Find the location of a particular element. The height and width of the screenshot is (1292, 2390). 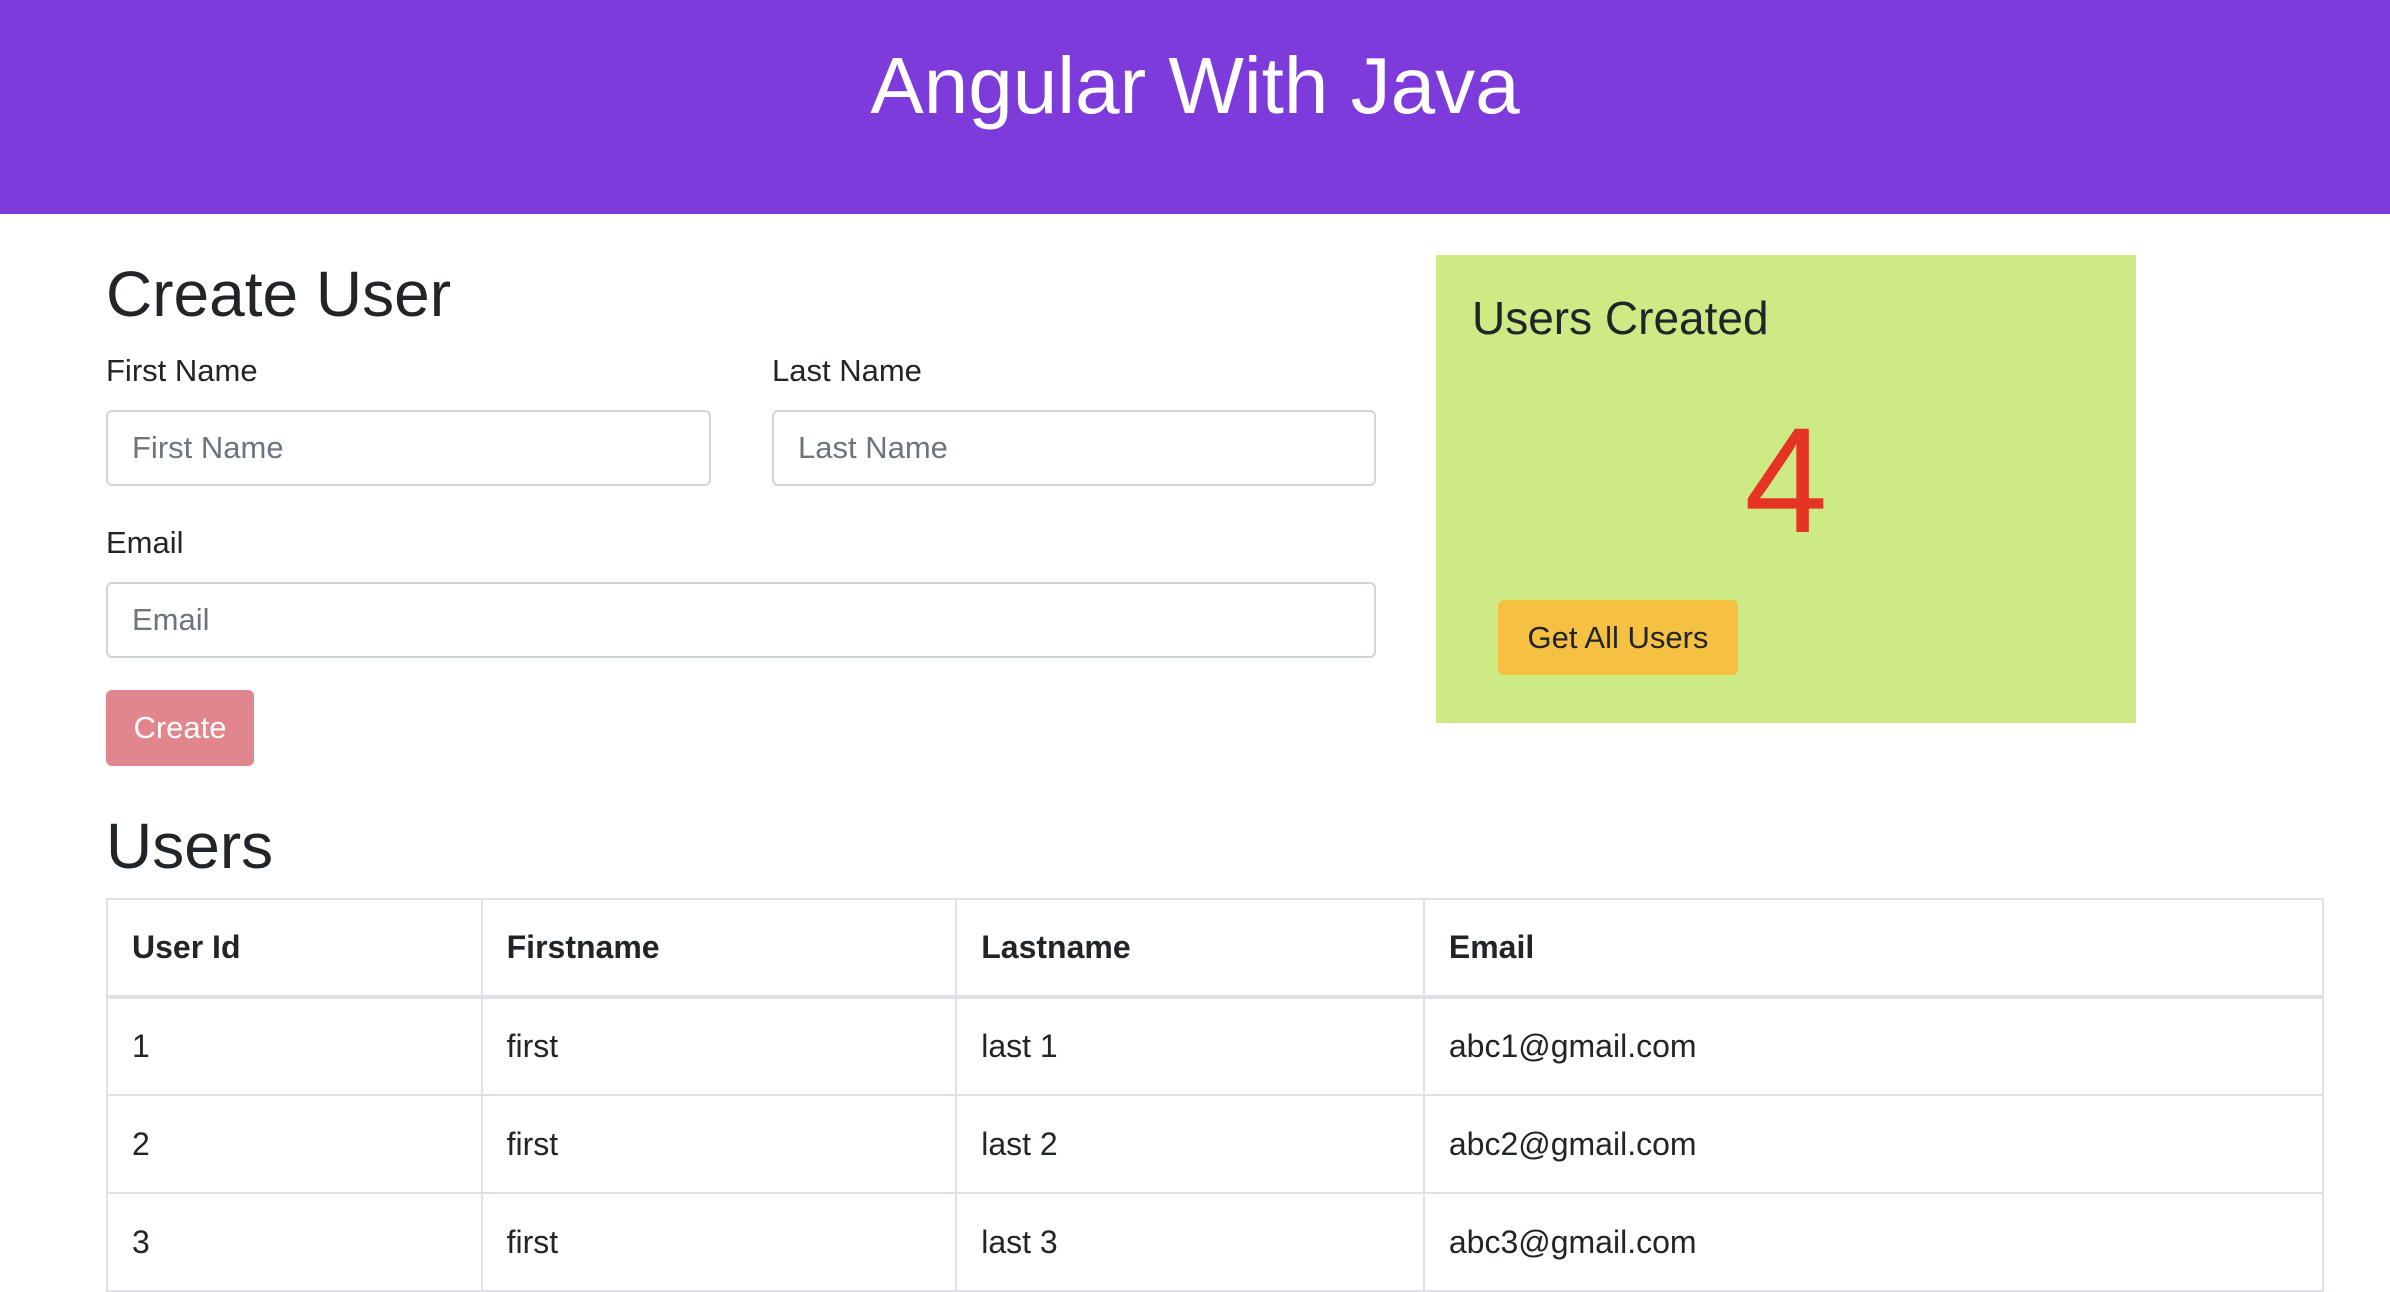

cell-lastname: last 2 is located at coordinates (1190, 1144).